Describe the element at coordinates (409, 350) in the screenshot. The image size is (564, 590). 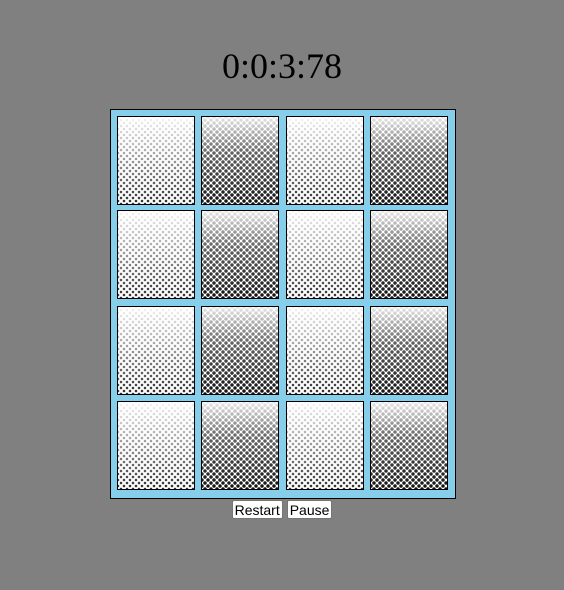
I see `card-r3-c4` at that location.